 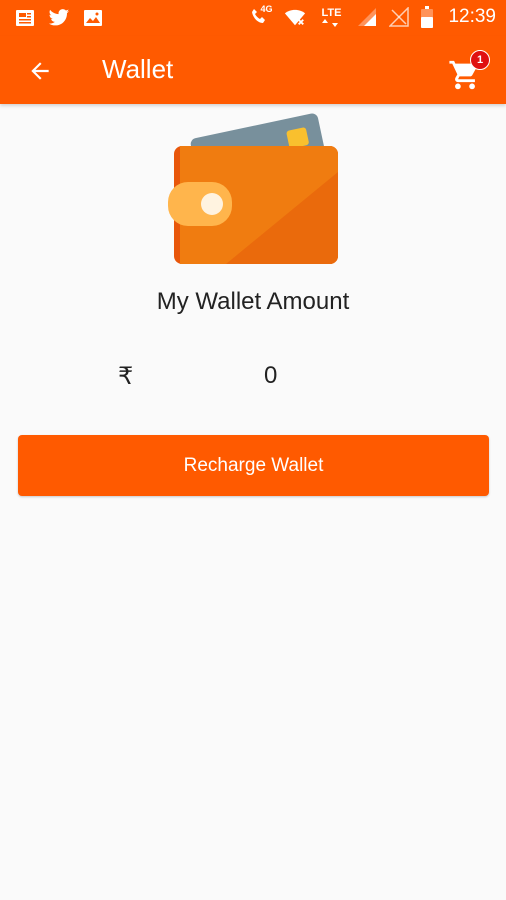 What do you see at coordinates (399, 17) in the screenshot?
I see `signal-empty-icon` at bounding box center [399, 17].